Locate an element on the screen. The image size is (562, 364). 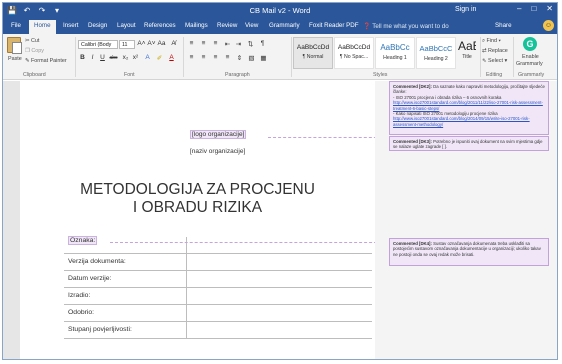
oznaka-label: Oznaka: is located at coordinates (83, 240).